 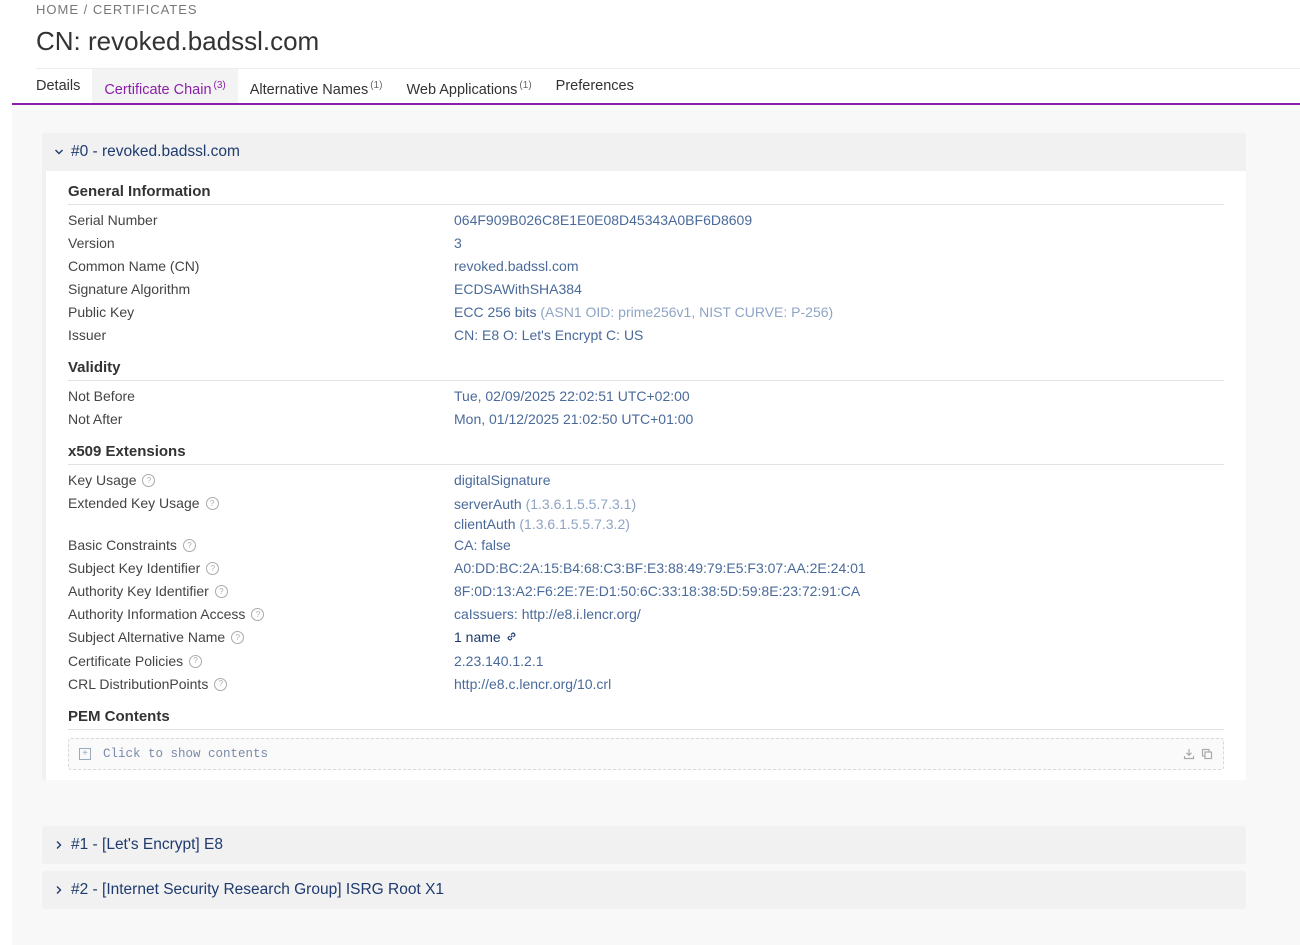 I want to click on field-value: caIssuers: http://e8.i.lencr.org/, so click(x=547, y=614).